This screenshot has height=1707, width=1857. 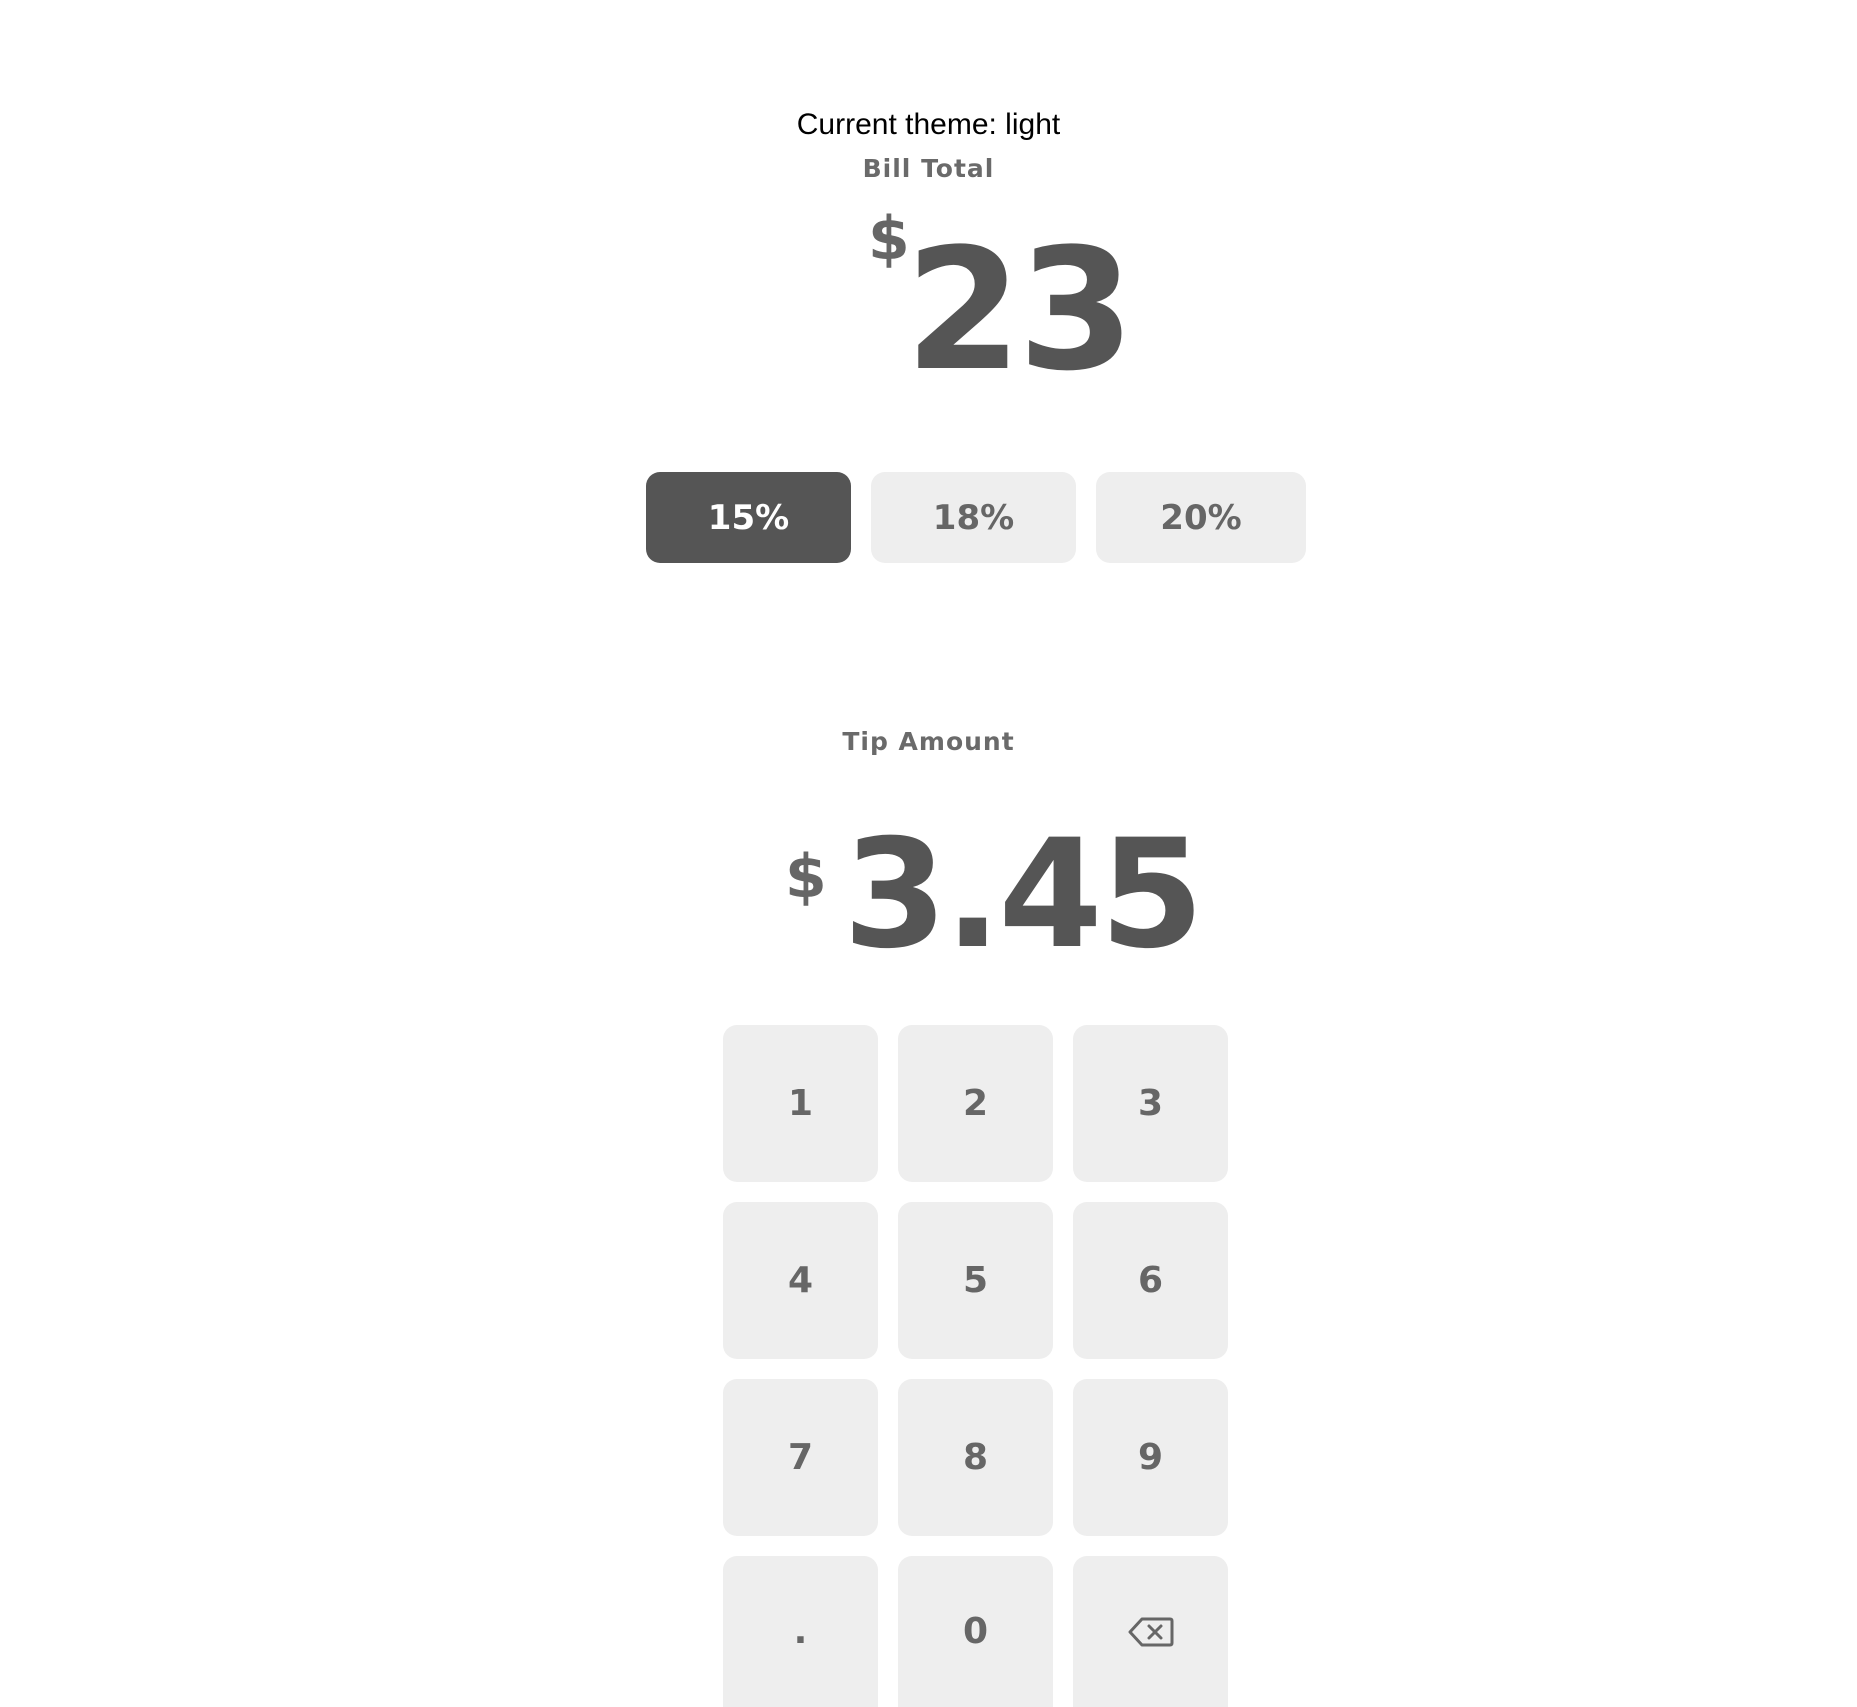 I want to click on tip-15-button: 15%, so click(x=748, y=517).